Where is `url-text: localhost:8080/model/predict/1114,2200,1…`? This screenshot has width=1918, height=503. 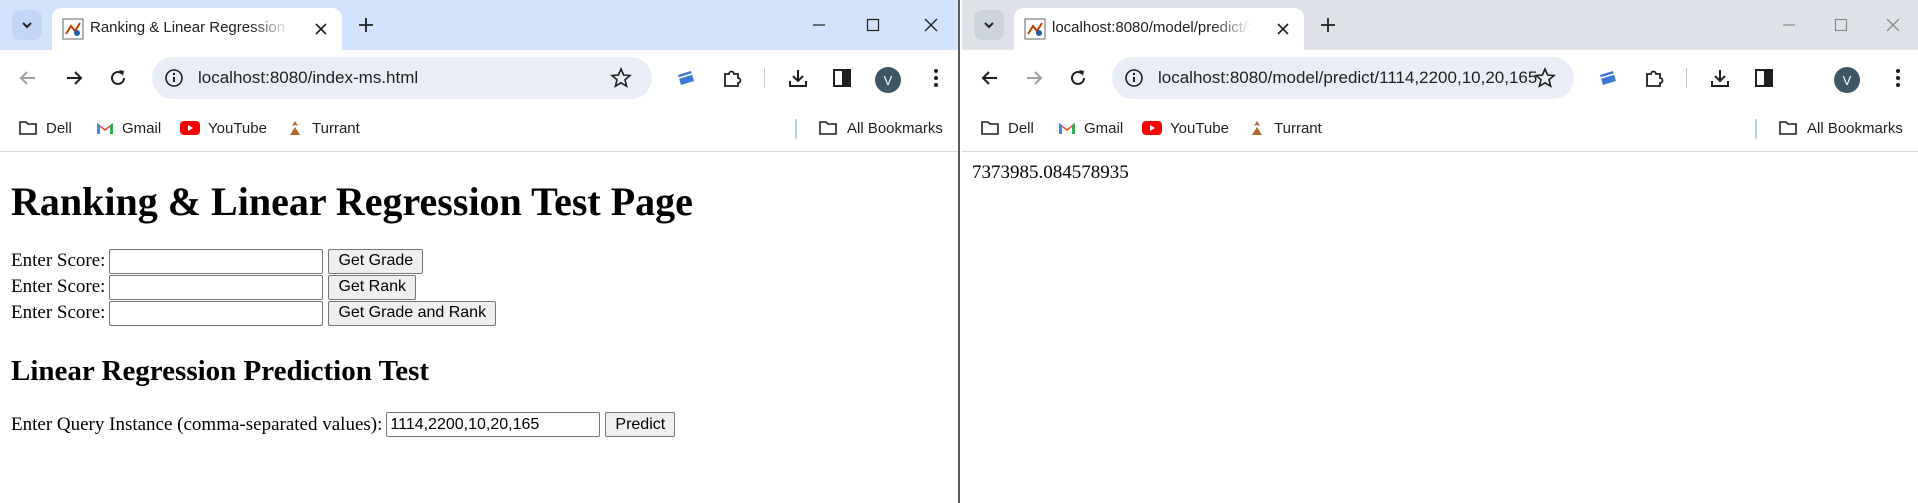
url-text: localhost:8080/model/predict/1114,2200,1… is located at coordinates (1348, 77).